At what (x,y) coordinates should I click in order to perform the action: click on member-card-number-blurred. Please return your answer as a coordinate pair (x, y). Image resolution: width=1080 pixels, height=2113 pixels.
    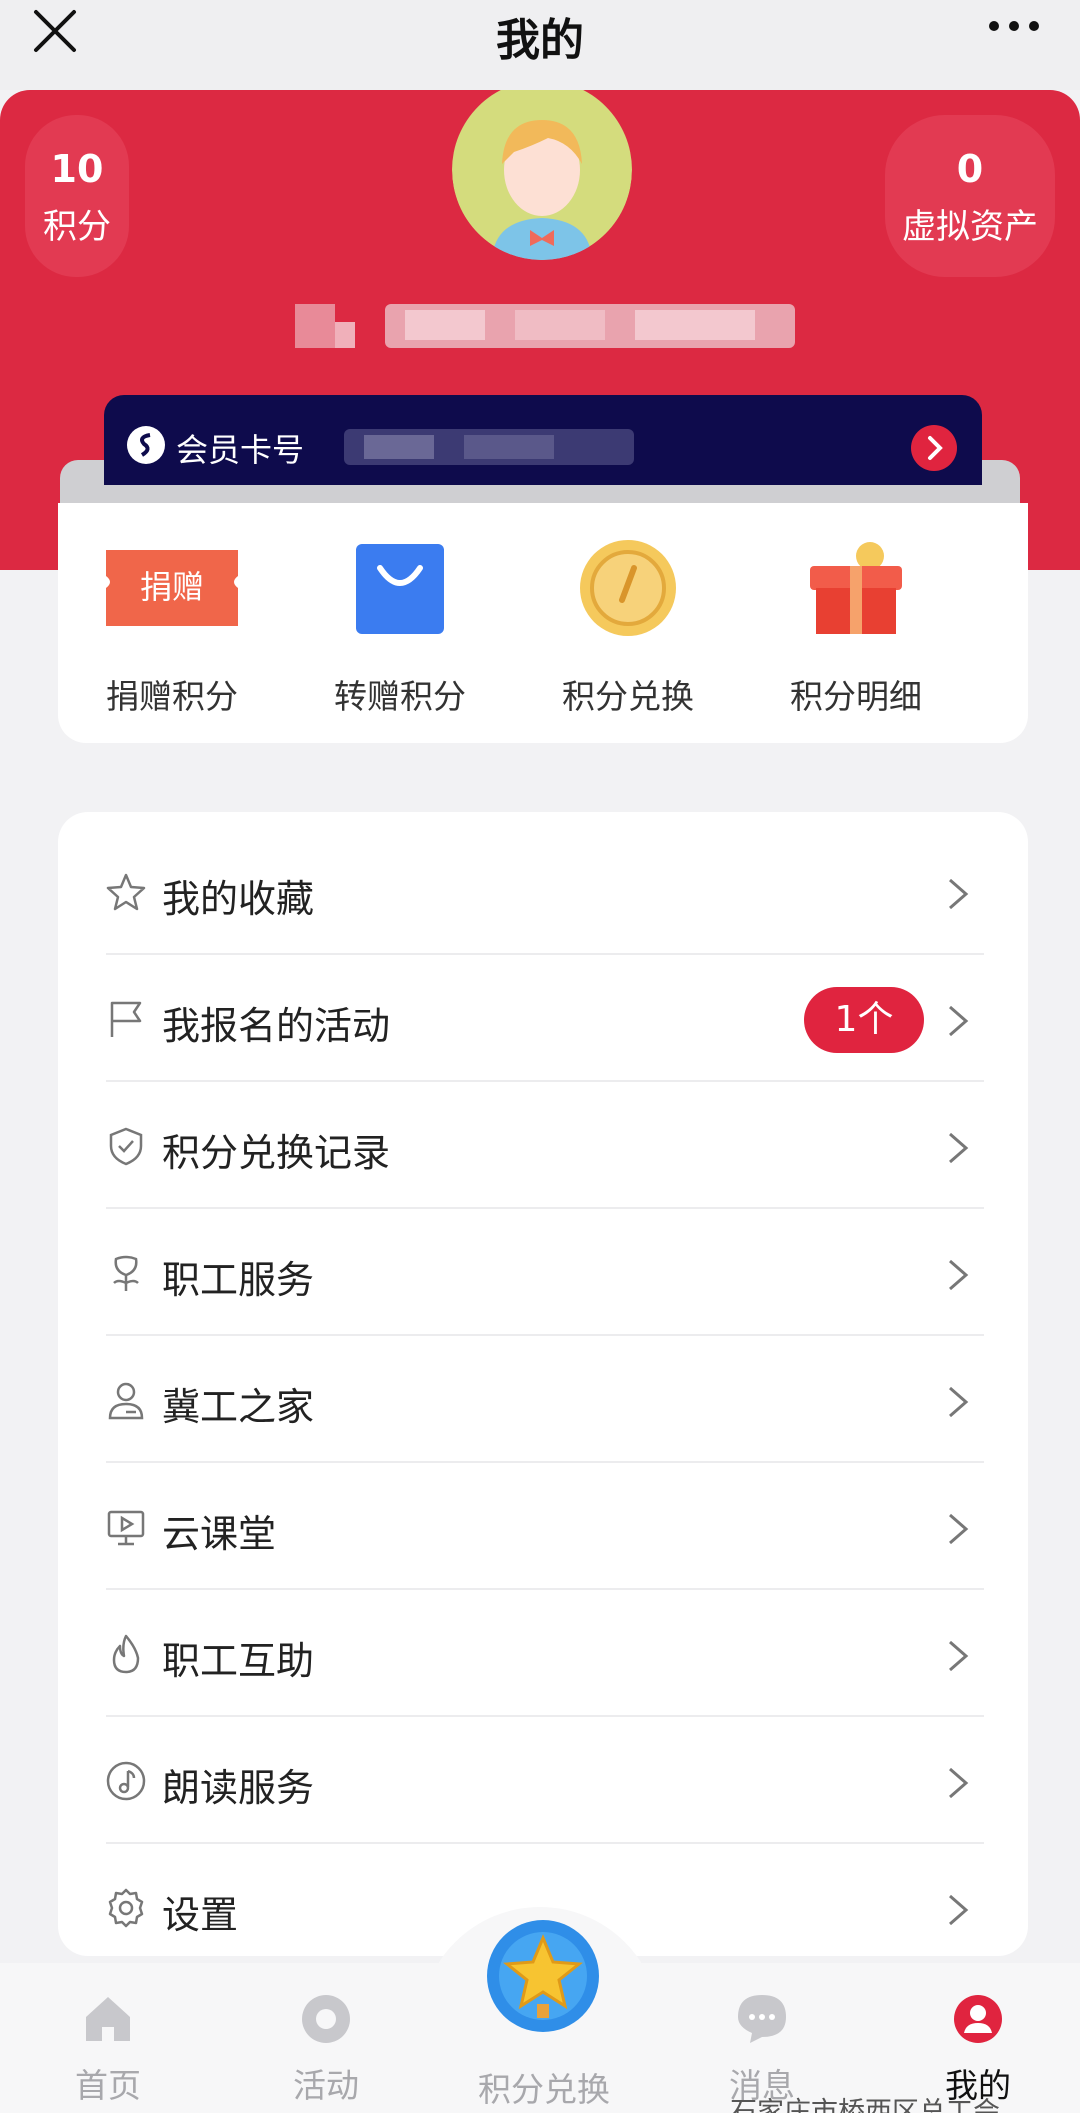
    Looking at the image, I should click on (489, 447).